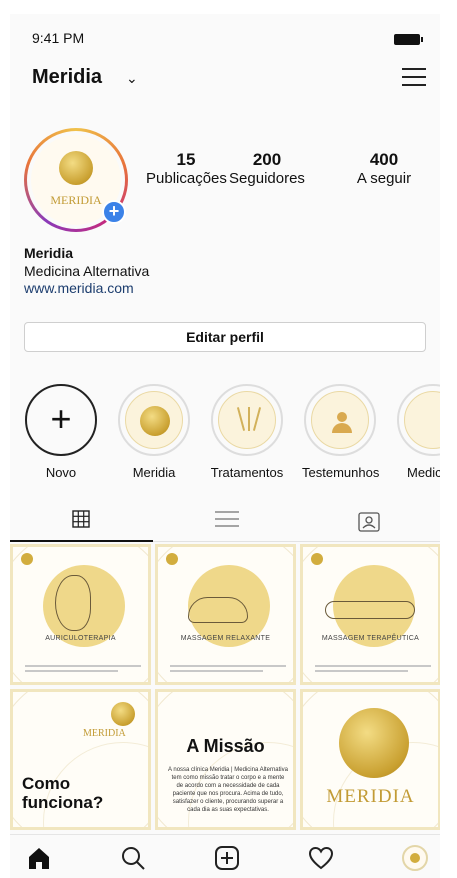 The width and height of the screenshot is (457, 878). I want to click on stat-following-label: A seguir, so click(384, 178).